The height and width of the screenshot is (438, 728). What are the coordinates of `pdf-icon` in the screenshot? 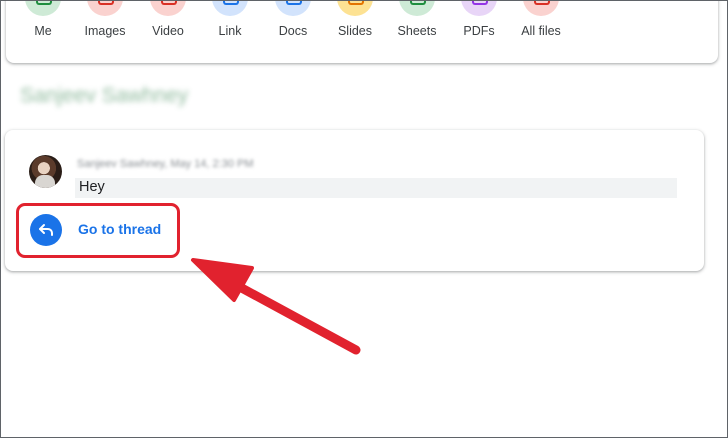 It's located at (479, 8).